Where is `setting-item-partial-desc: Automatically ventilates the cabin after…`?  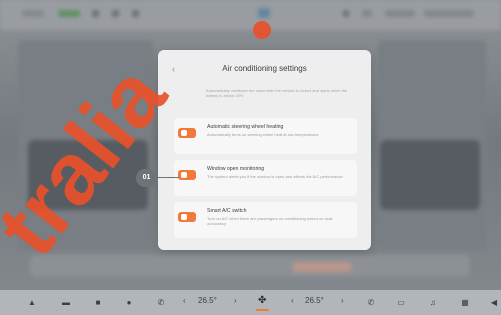
setting-item-partial-desc: Automatically ventilates the cabin after… is located at coordinates (277, 93).